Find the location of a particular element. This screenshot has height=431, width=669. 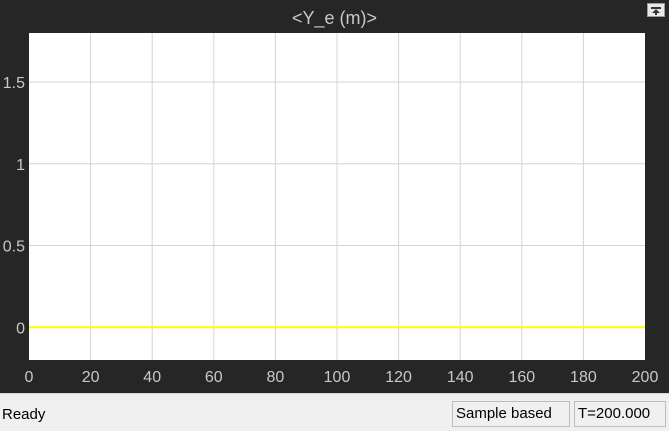

status-bar: Ready Sample based T=200.000 is located at coordinates (334, 412).